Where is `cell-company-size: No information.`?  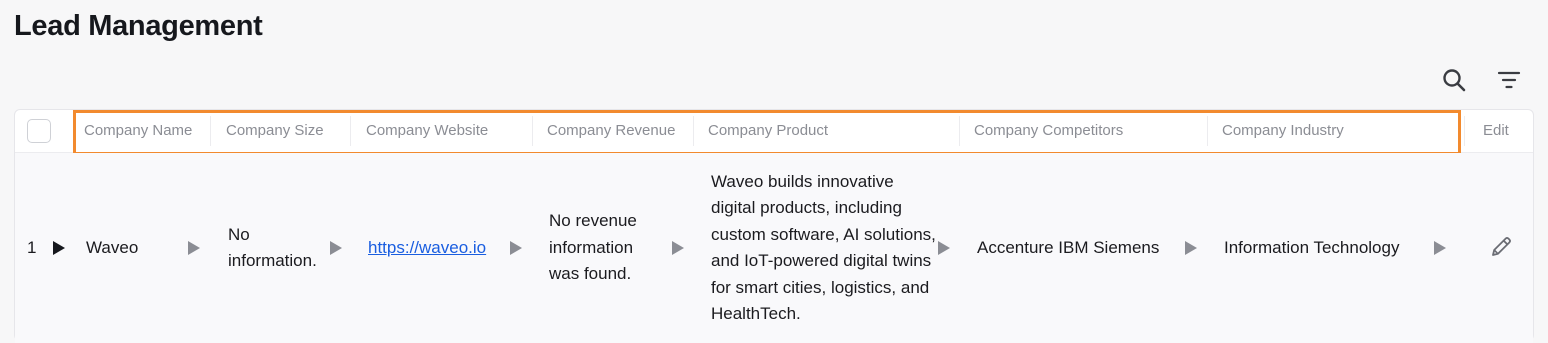 cell-company-size: No information. is located at coordinates (272, 247).